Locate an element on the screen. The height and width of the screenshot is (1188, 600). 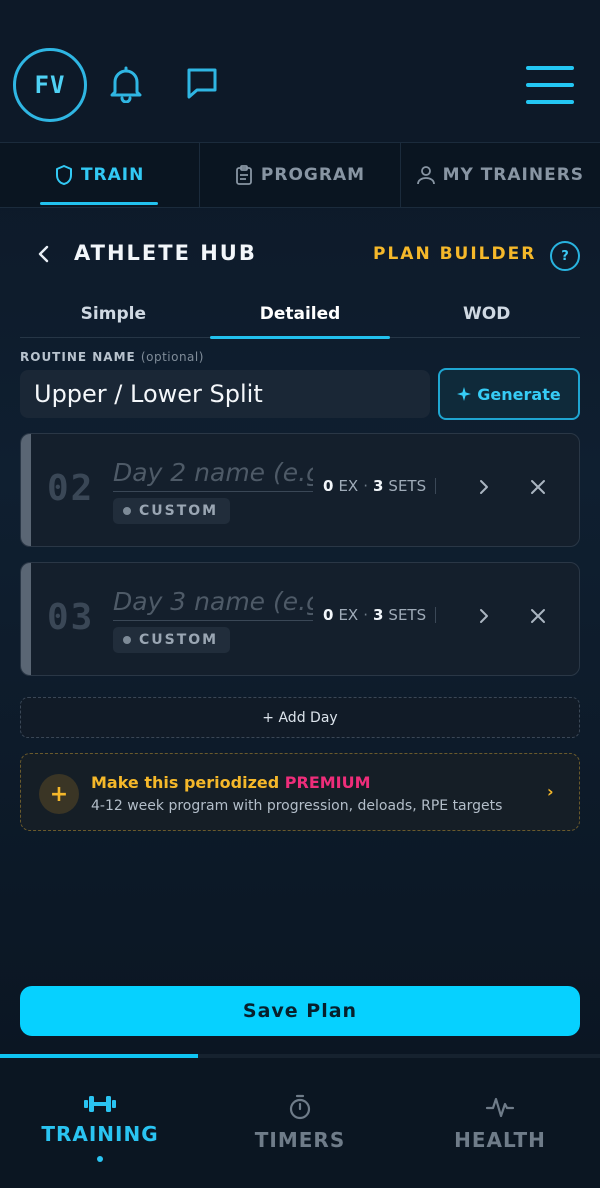
bottom-nav: TRAINING TIMERS HEALTH is located at coordinates (300, 1123).